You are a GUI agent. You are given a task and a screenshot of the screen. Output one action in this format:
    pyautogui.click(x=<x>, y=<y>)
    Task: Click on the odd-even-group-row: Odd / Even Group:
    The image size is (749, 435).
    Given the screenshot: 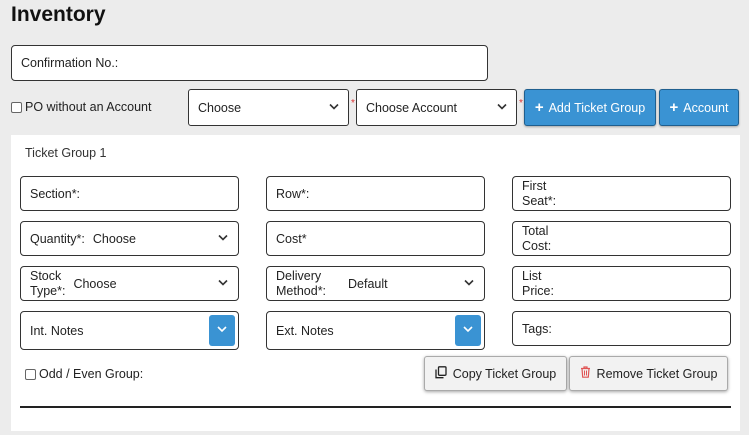 What is the action you would take?
    pyautogui.click(x=84, y=374)
    